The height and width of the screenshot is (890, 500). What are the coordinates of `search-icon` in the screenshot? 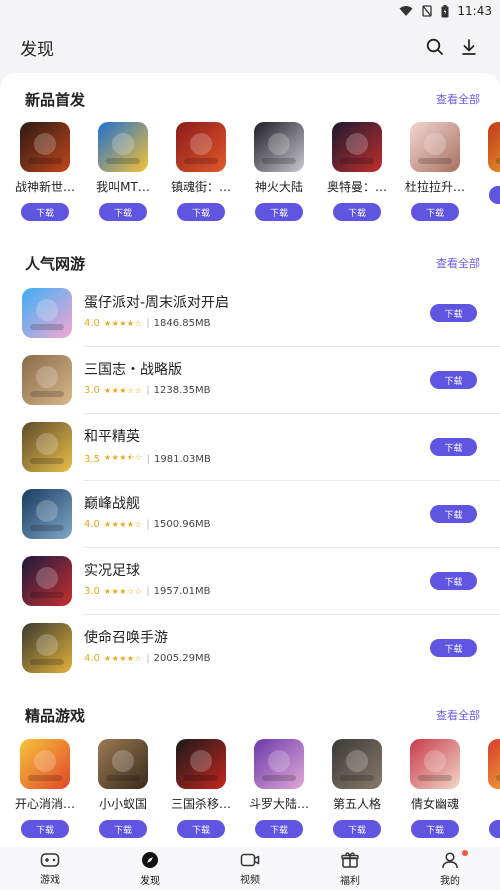 It's located at (435, 47).